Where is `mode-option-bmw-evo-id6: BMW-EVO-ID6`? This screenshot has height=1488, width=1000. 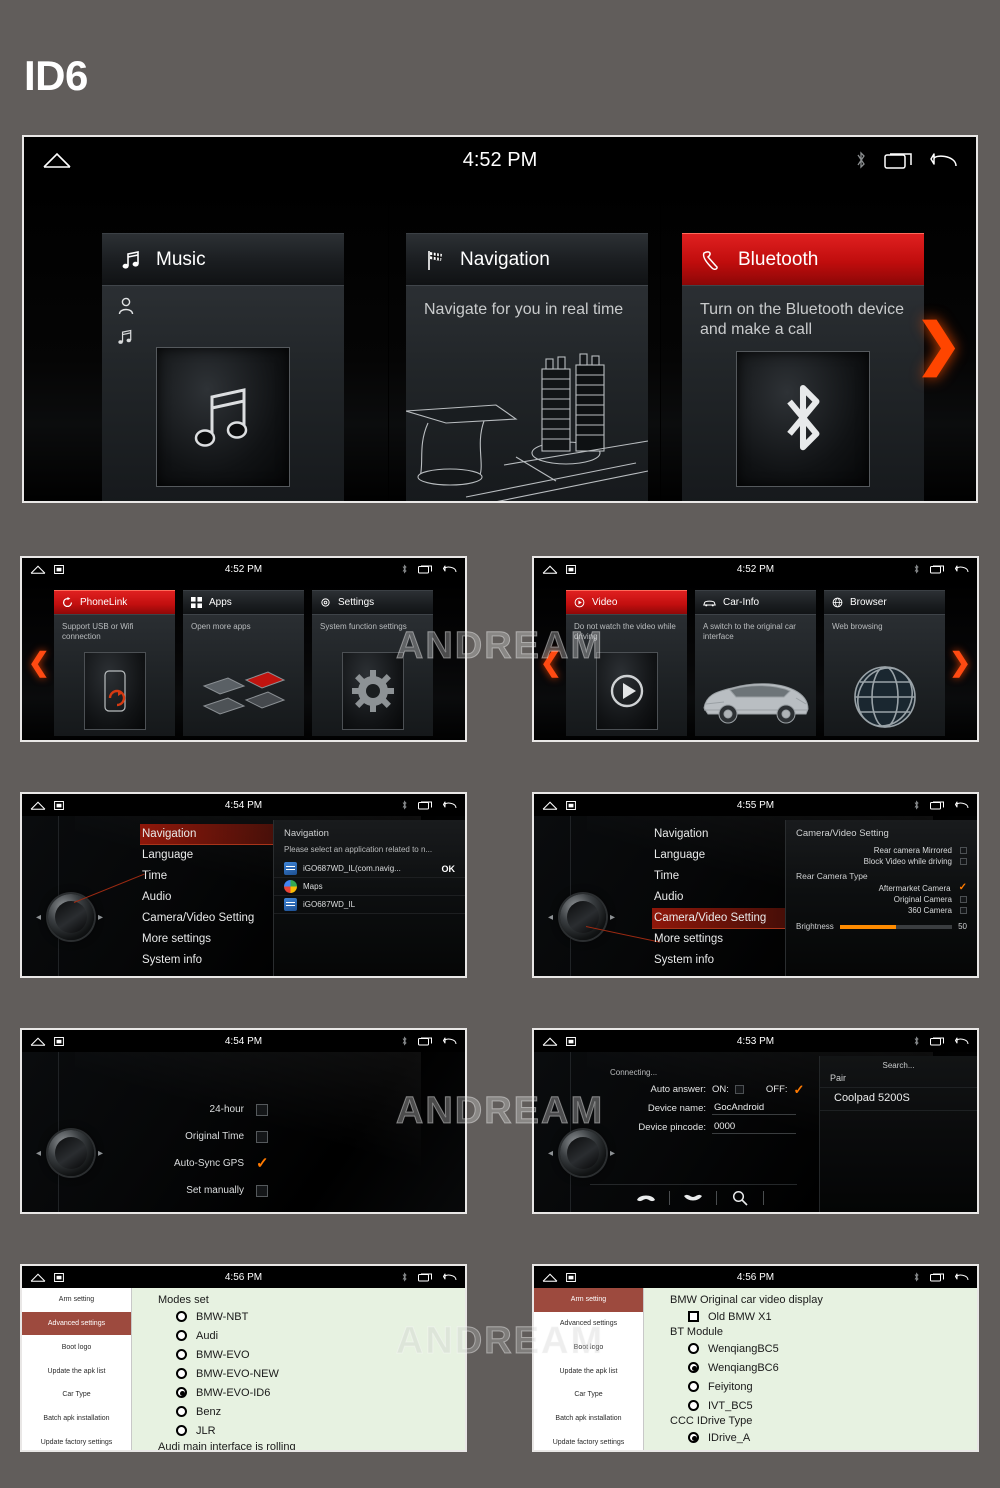
mode-option-bmw-evo-id6: BMW-EVO-ID6 is located at coordinates (311, 1392).